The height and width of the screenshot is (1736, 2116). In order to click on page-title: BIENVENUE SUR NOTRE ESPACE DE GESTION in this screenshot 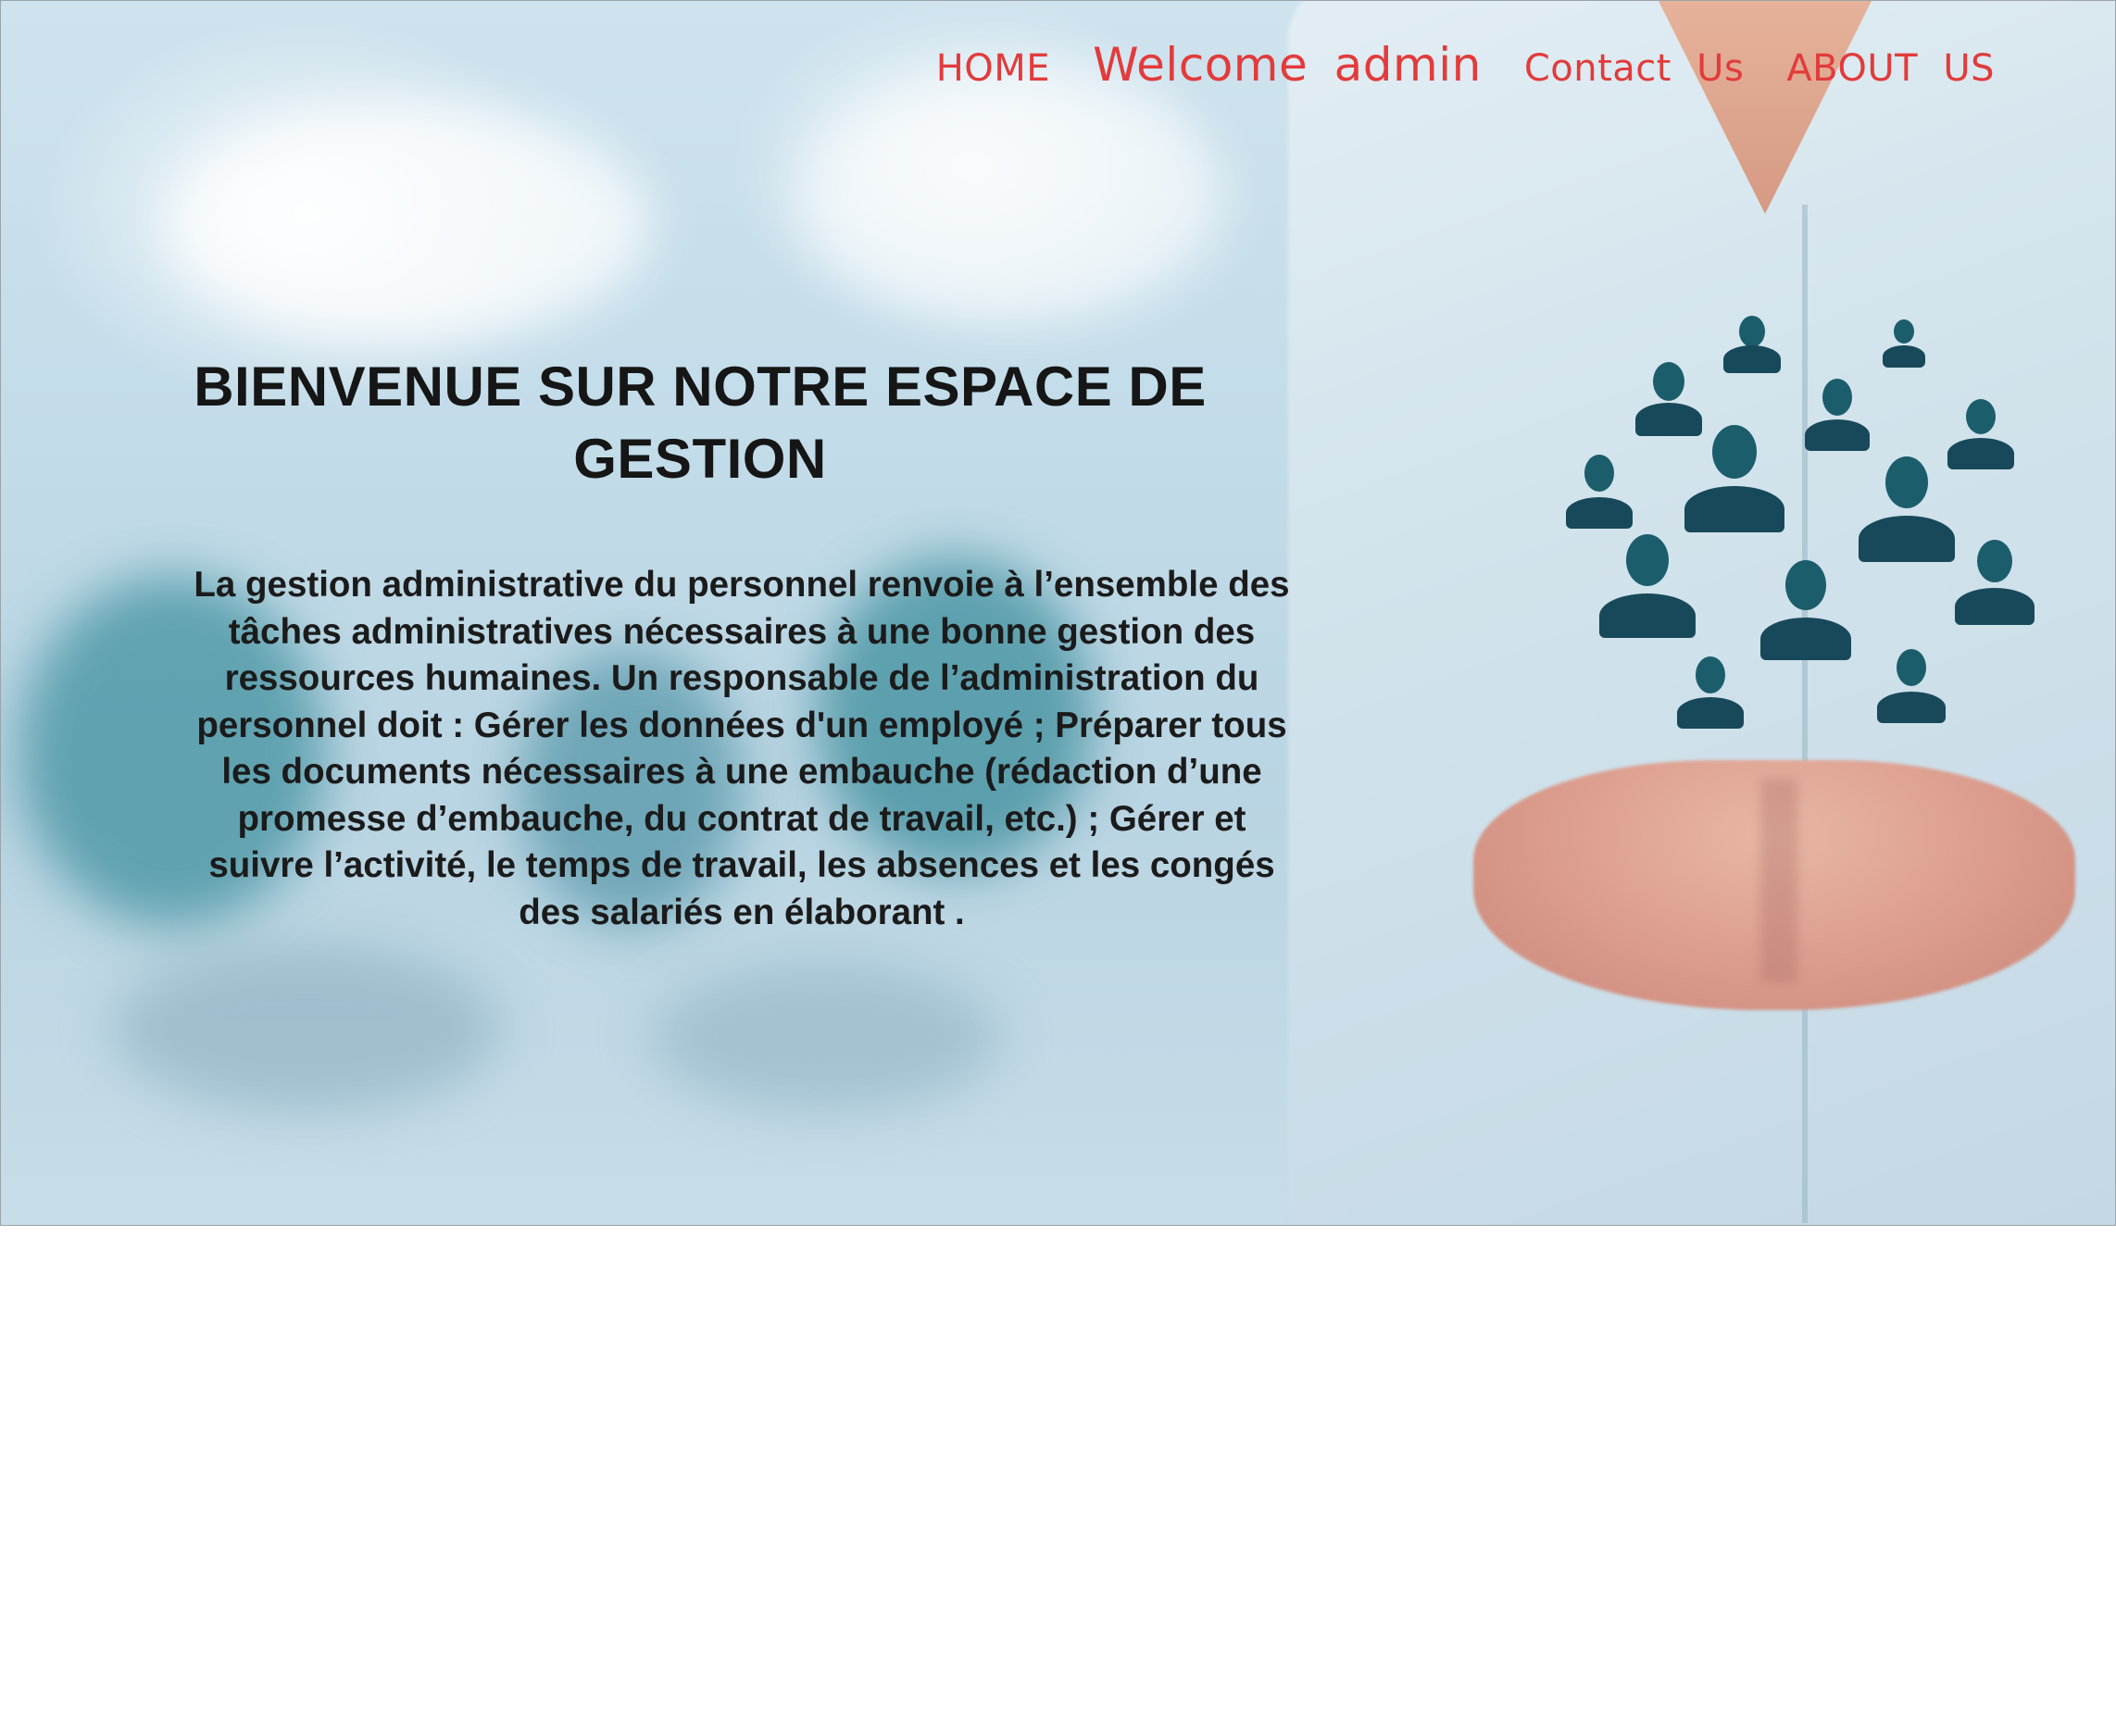, I will do `click(700, 423)`.